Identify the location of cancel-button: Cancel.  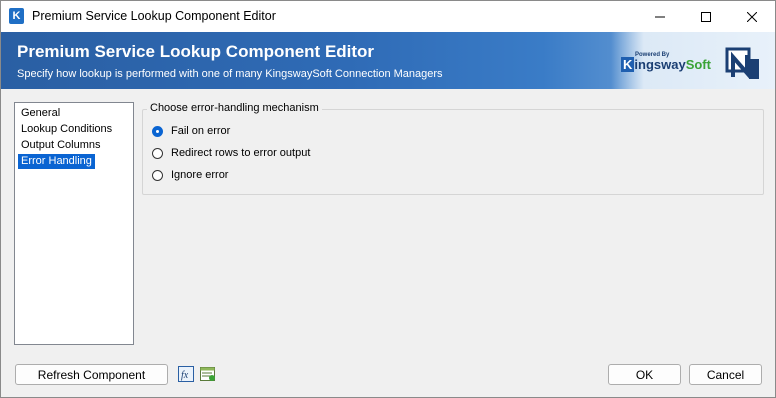
(725, 374).